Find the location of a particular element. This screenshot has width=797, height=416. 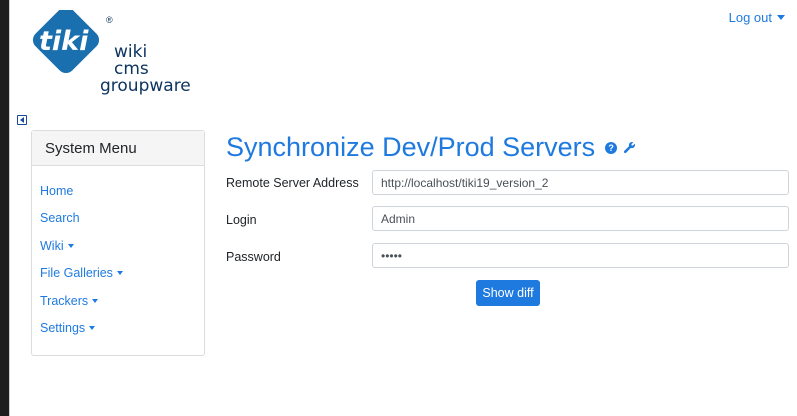

logout-menu: Log out is located at coordinates (757, 17).